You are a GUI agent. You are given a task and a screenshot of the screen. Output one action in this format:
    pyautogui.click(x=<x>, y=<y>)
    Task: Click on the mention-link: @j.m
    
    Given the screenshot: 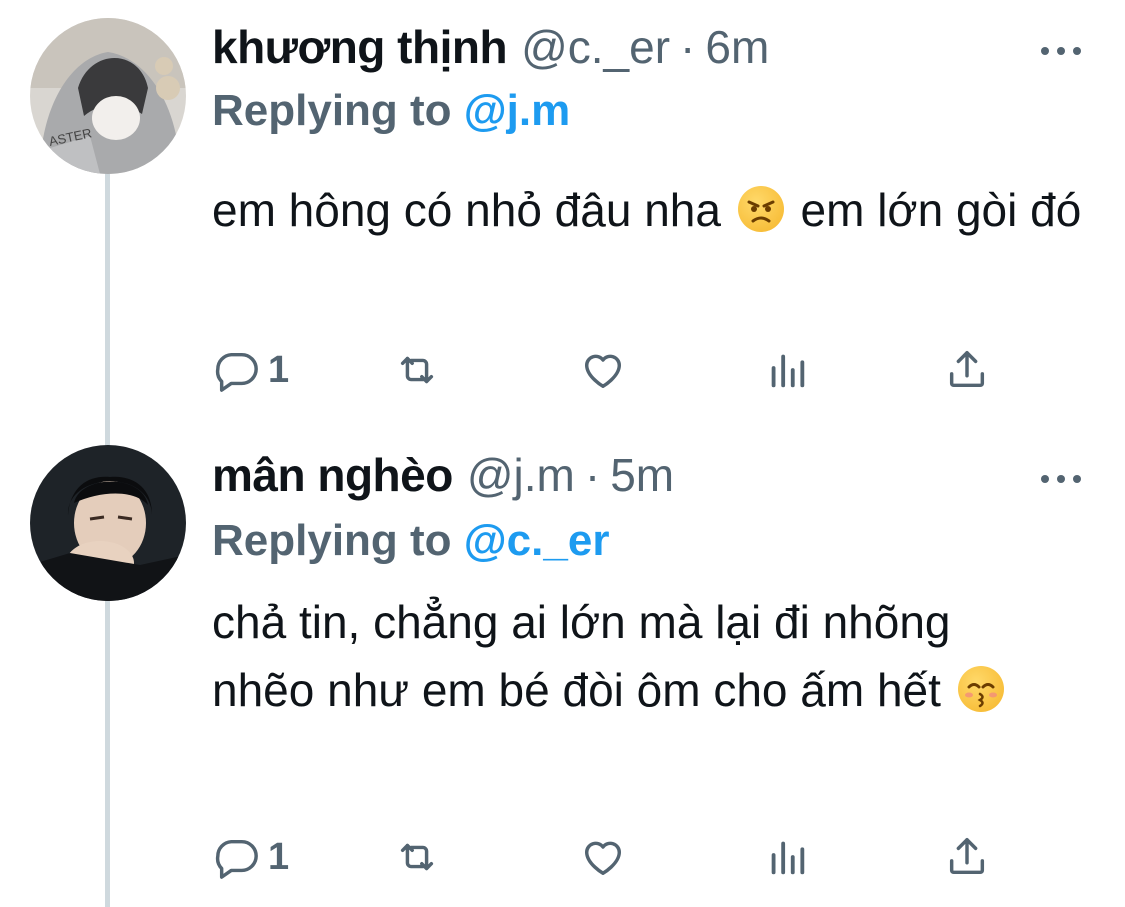 What is the action you would take?
    pyautogui.click(x=517, y=110)
    